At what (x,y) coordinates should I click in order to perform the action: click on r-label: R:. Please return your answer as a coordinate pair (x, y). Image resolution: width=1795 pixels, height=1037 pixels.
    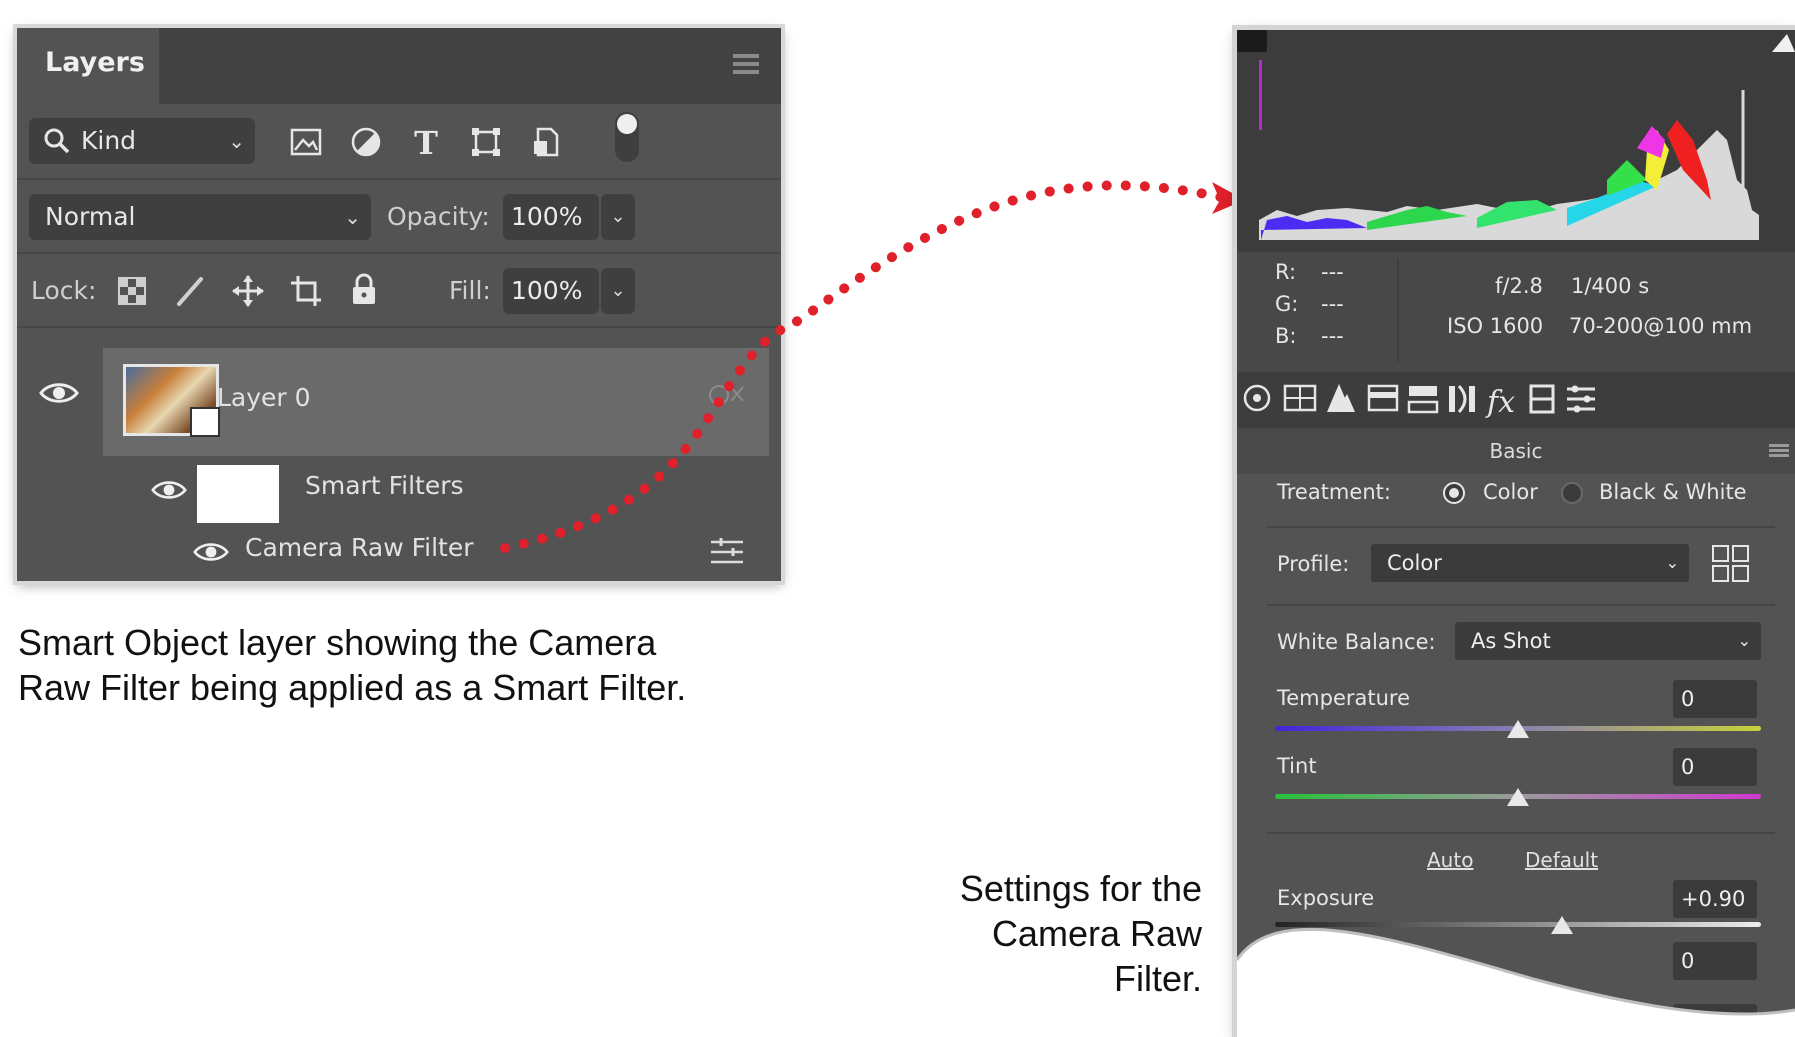
    Looking at the image, I should click on (1286, 272).